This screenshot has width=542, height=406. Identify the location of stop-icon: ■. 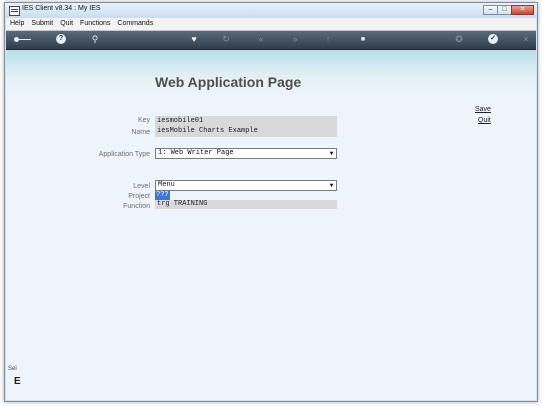
(363, 39).